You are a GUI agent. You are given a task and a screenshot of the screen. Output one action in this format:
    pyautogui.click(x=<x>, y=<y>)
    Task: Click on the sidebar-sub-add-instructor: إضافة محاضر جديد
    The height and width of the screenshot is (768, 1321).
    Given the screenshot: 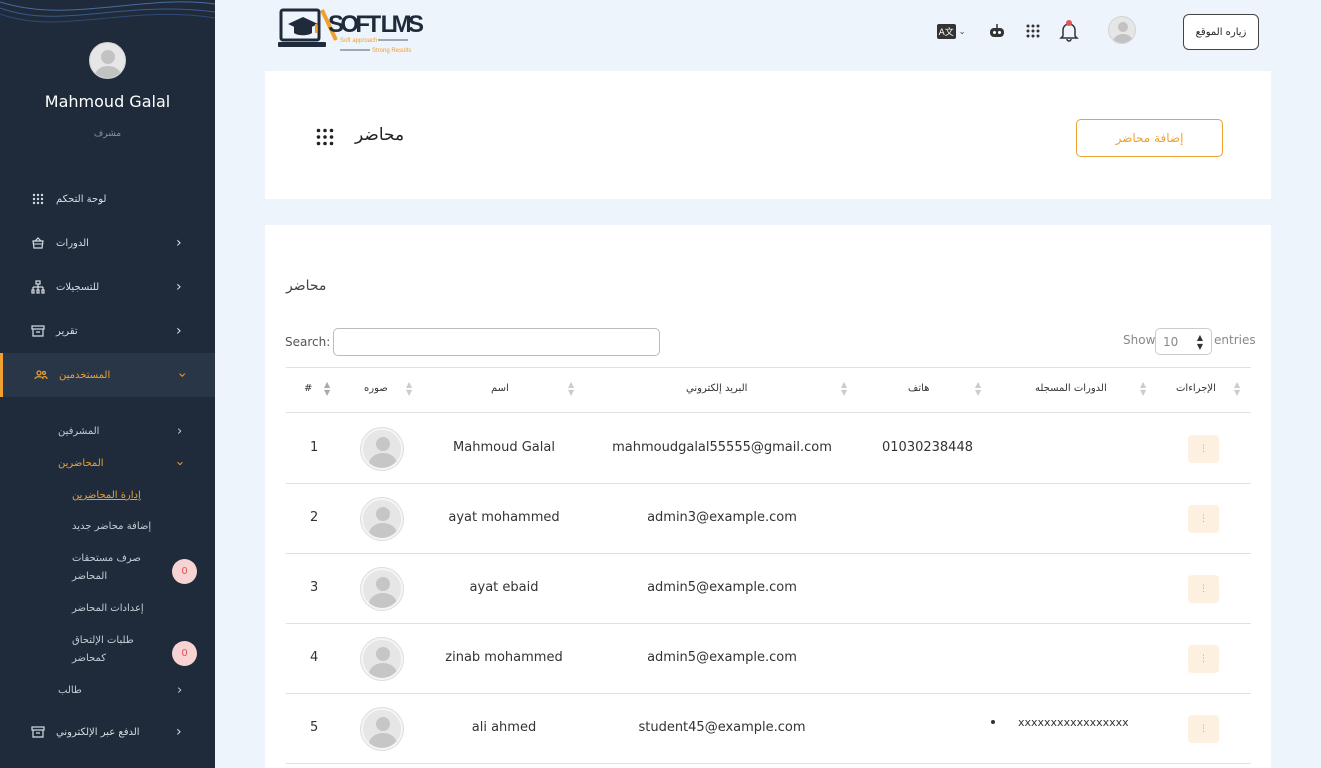 What is the action you would take?
    pyautogui.click(x=107, y=529)
    